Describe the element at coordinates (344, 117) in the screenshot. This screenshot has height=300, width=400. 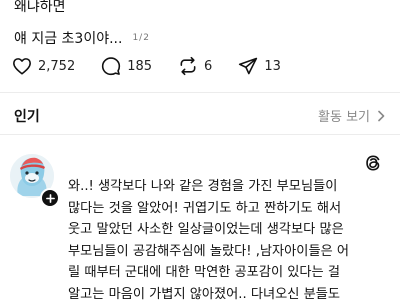
I see `view-activity-label: 활동 보기` at that location.